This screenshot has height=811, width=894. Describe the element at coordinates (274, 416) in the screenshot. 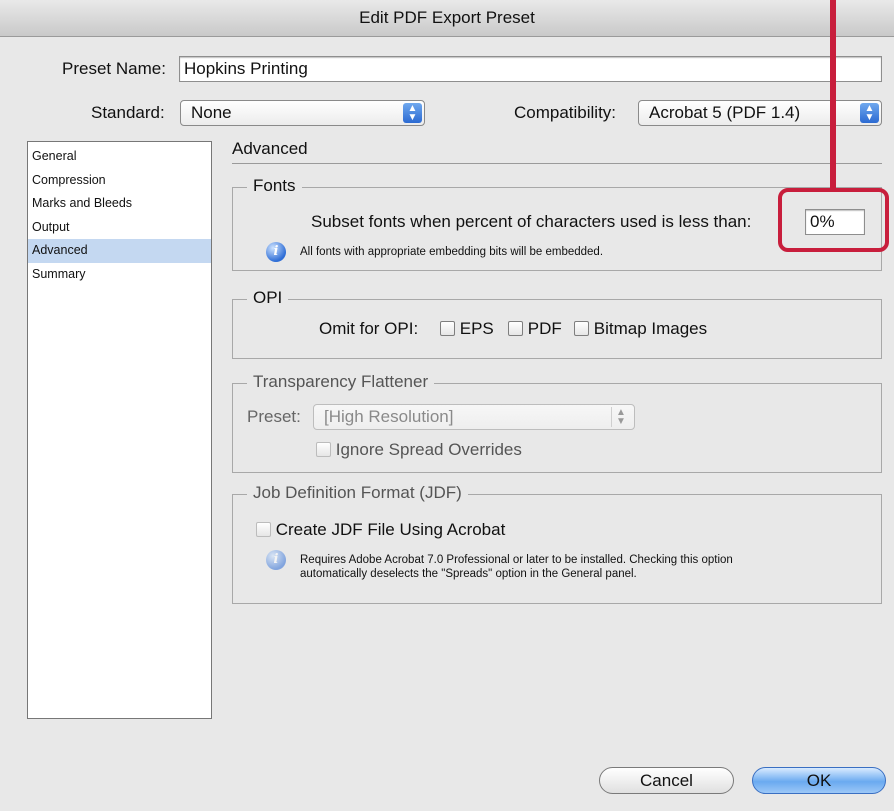

I see `flattener-preset-label: Preset:` at that location.